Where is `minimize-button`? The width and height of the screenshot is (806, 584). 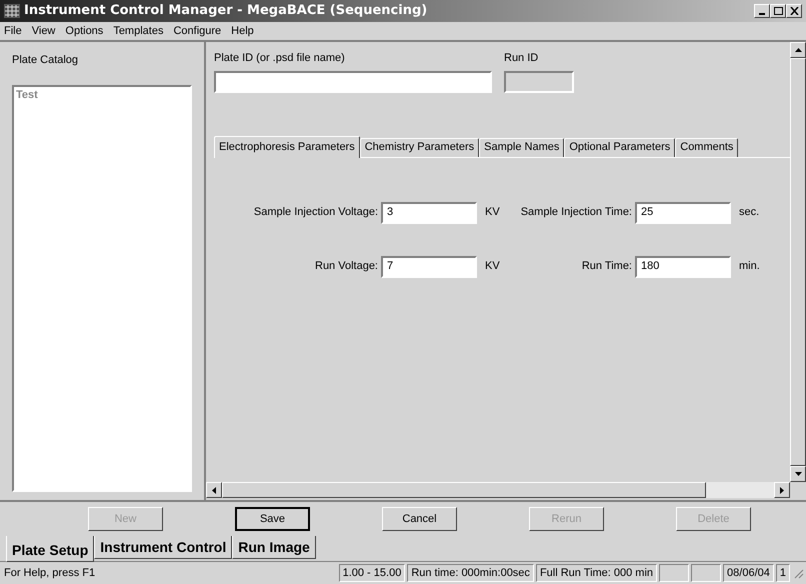
minimize-button is located at coordinates (762, 11).